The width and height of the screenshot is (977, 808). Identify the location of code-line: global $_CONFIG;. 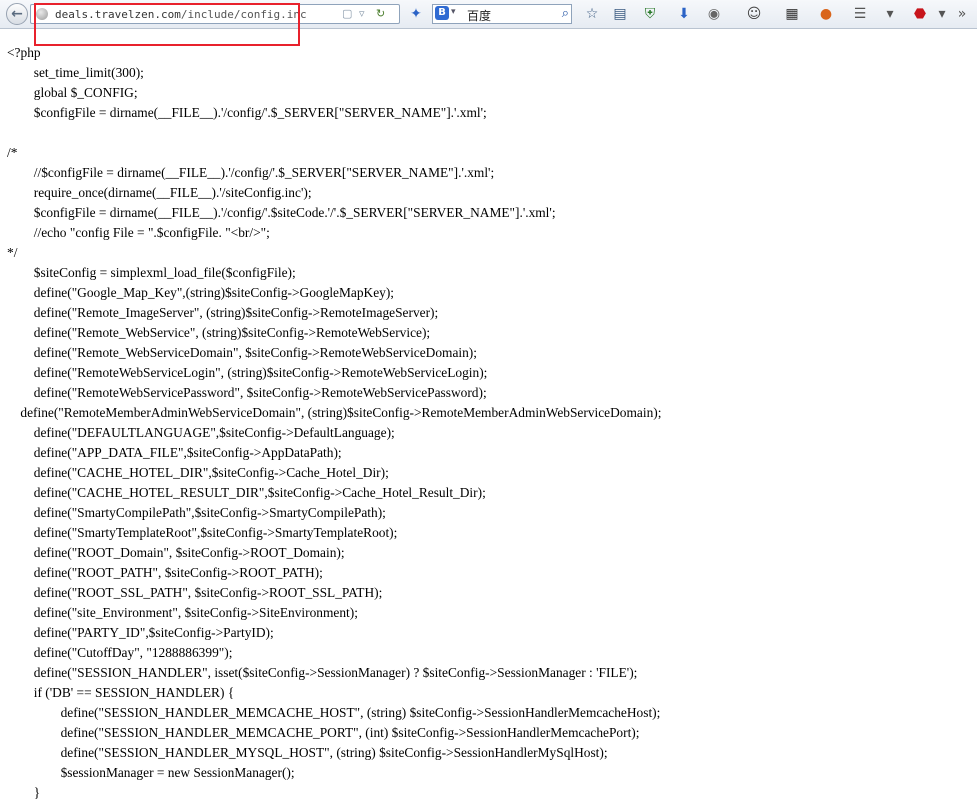
(72, 92).